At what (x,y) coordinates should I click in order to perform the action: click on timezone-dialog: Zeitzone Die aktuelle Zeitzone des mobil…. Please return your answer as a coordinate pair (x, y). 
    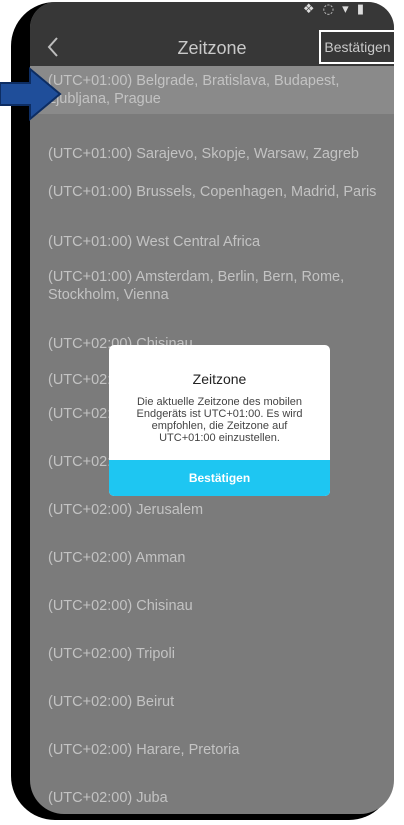
    Looking at the image, I should click on (219, 420).